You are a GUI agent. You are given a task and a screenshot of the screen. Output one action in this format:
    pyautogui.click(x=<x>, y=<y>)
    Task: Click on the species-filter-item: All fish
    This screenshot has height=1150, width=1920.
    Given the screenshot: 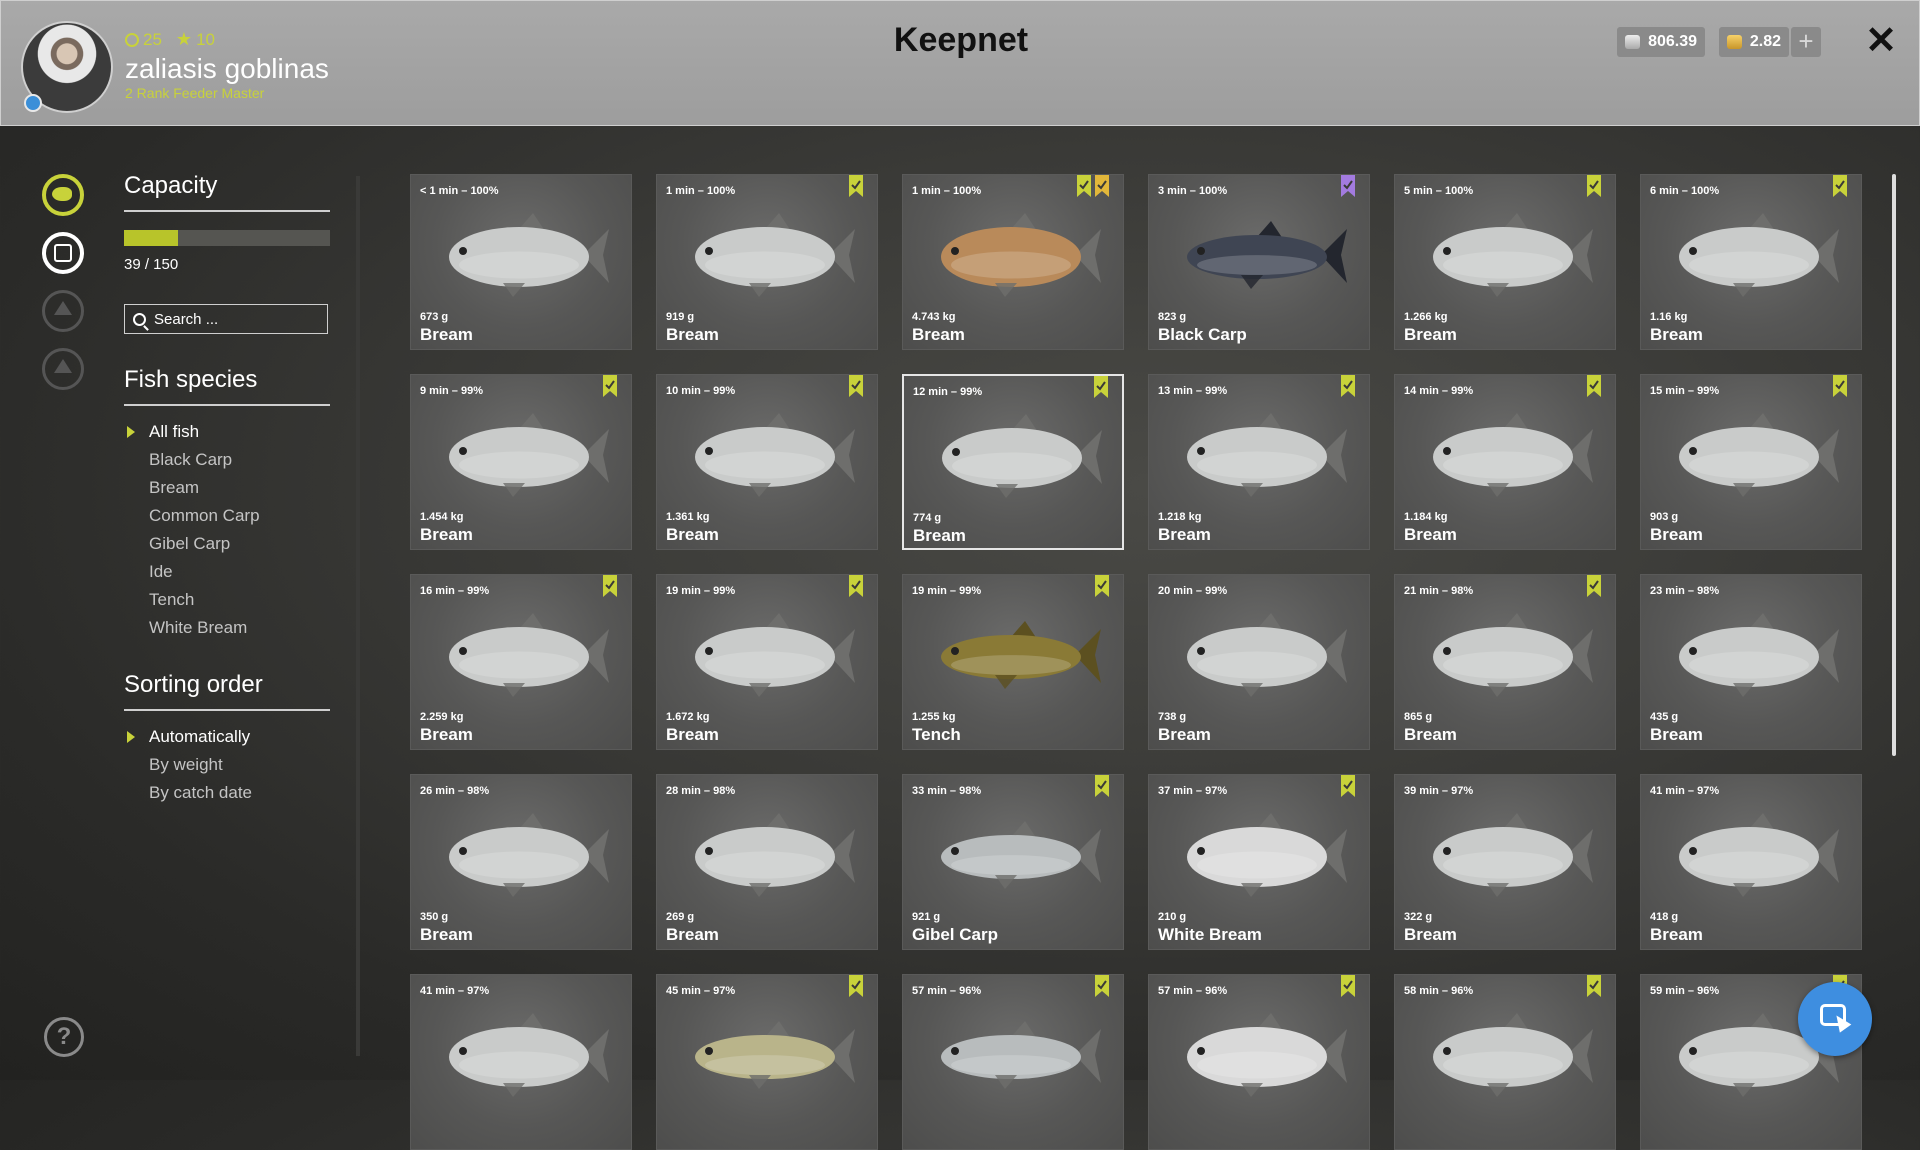 What is the action you would take?
    pyautogui.click(x=192, y=432)
    